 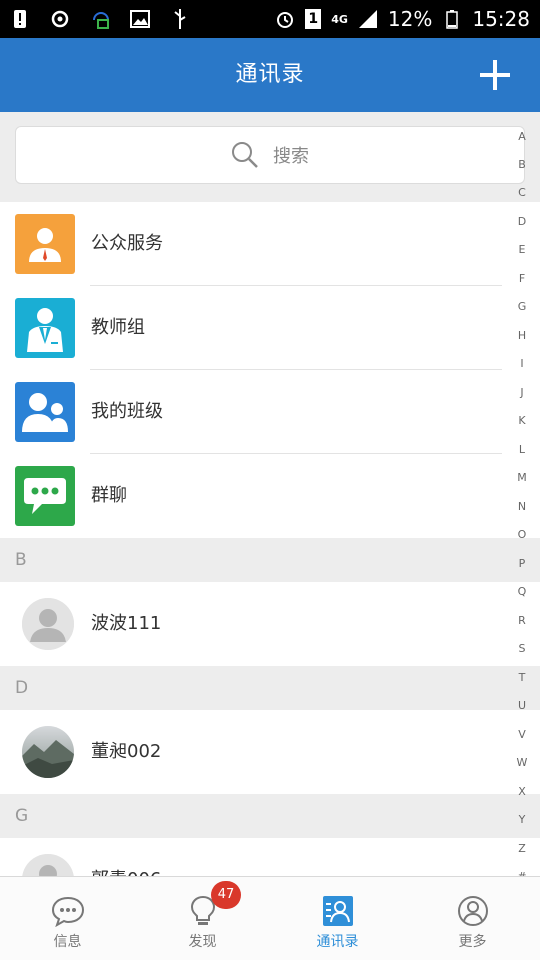 What do you see at coordinates (67, 911) in the screenshot?
I see `chat-icon` at bounding box center [67, 911].